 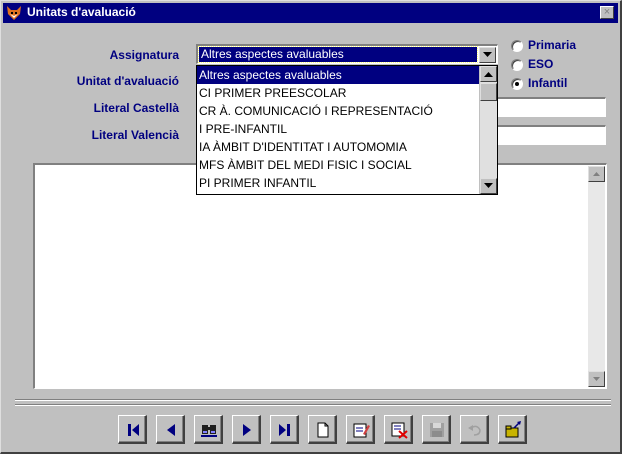 I want to click on edit-record-button, so click(x=360, y=429).